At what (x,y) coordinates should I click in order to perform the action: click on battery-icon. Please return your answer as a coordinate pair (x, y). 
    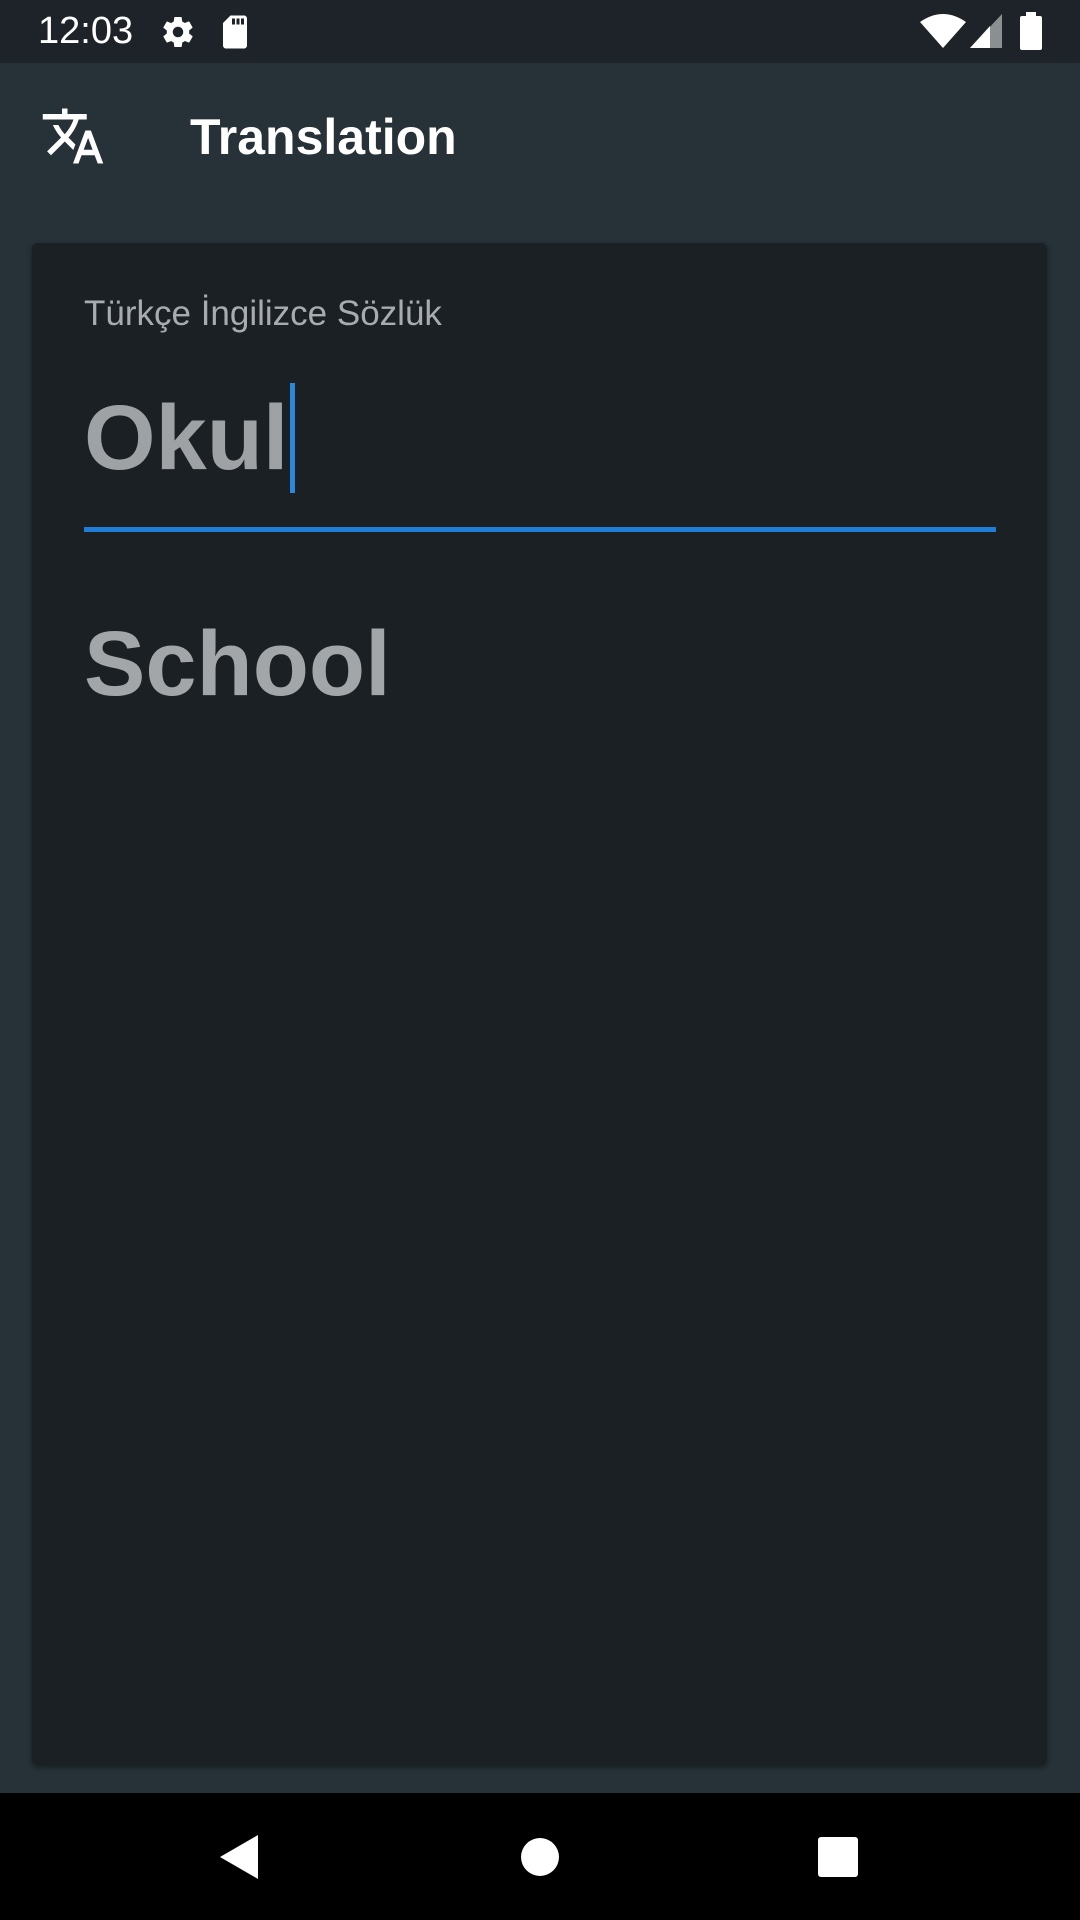
    Looking at the image, I should click on (1031, 31).